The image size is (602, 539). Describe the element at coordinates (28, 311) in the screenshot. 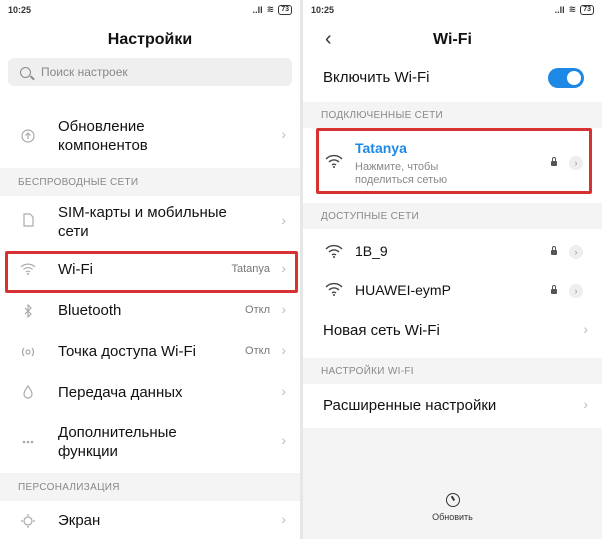

I see `bluetooth-icon` at that location.